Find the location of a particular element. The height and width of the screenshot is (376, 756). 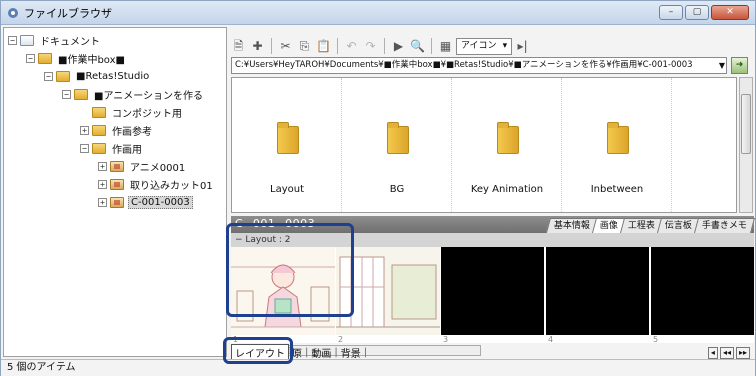

tree-node-selected: + C-001-0003 is located at coordinates (145, 202).